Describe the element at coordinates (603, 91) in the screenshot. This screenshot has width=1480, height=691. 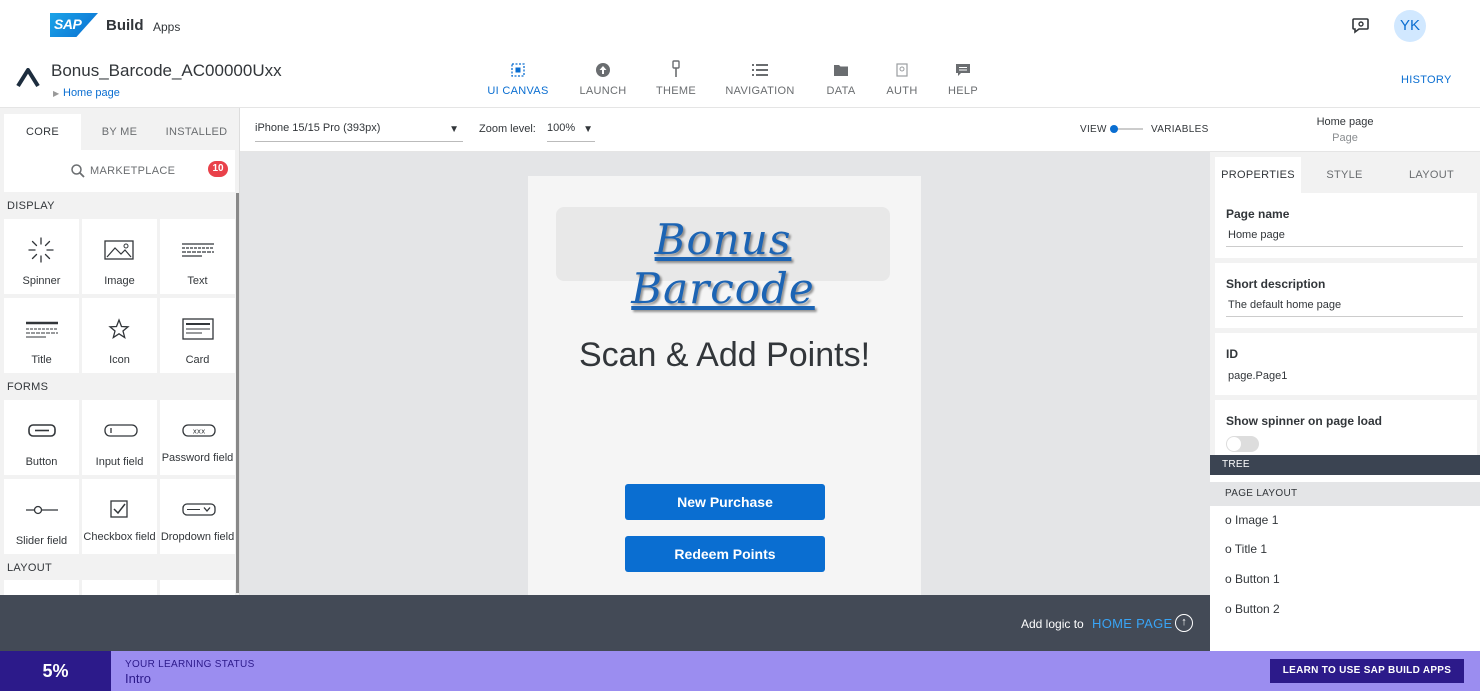
I see `tab-label: LAUNCH` at that location.